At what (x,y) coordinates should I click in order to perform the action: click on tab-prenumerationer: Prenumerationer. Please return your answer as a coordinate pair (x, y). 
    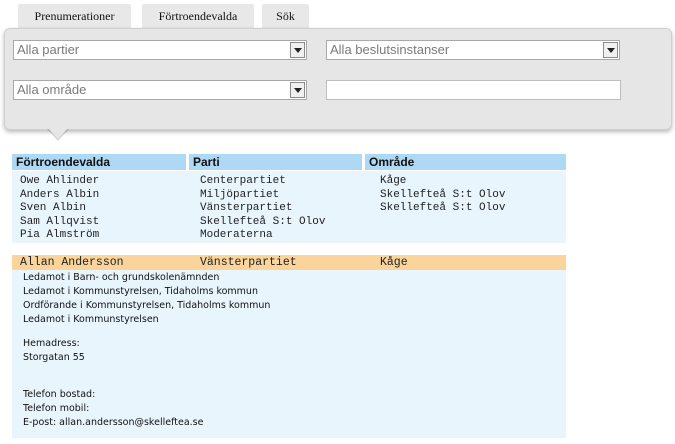
    Looking at the image, I should click on (74, 16).